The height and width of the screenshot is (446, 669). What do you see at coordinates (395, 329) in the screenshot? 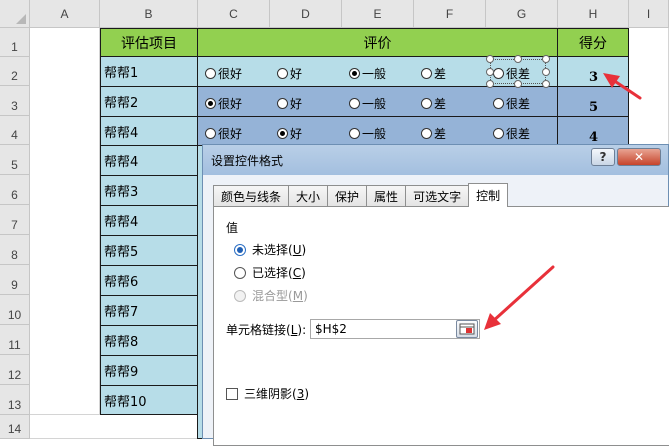
I see `cell-link-input: $H$2` at bounding box center [395, 329].